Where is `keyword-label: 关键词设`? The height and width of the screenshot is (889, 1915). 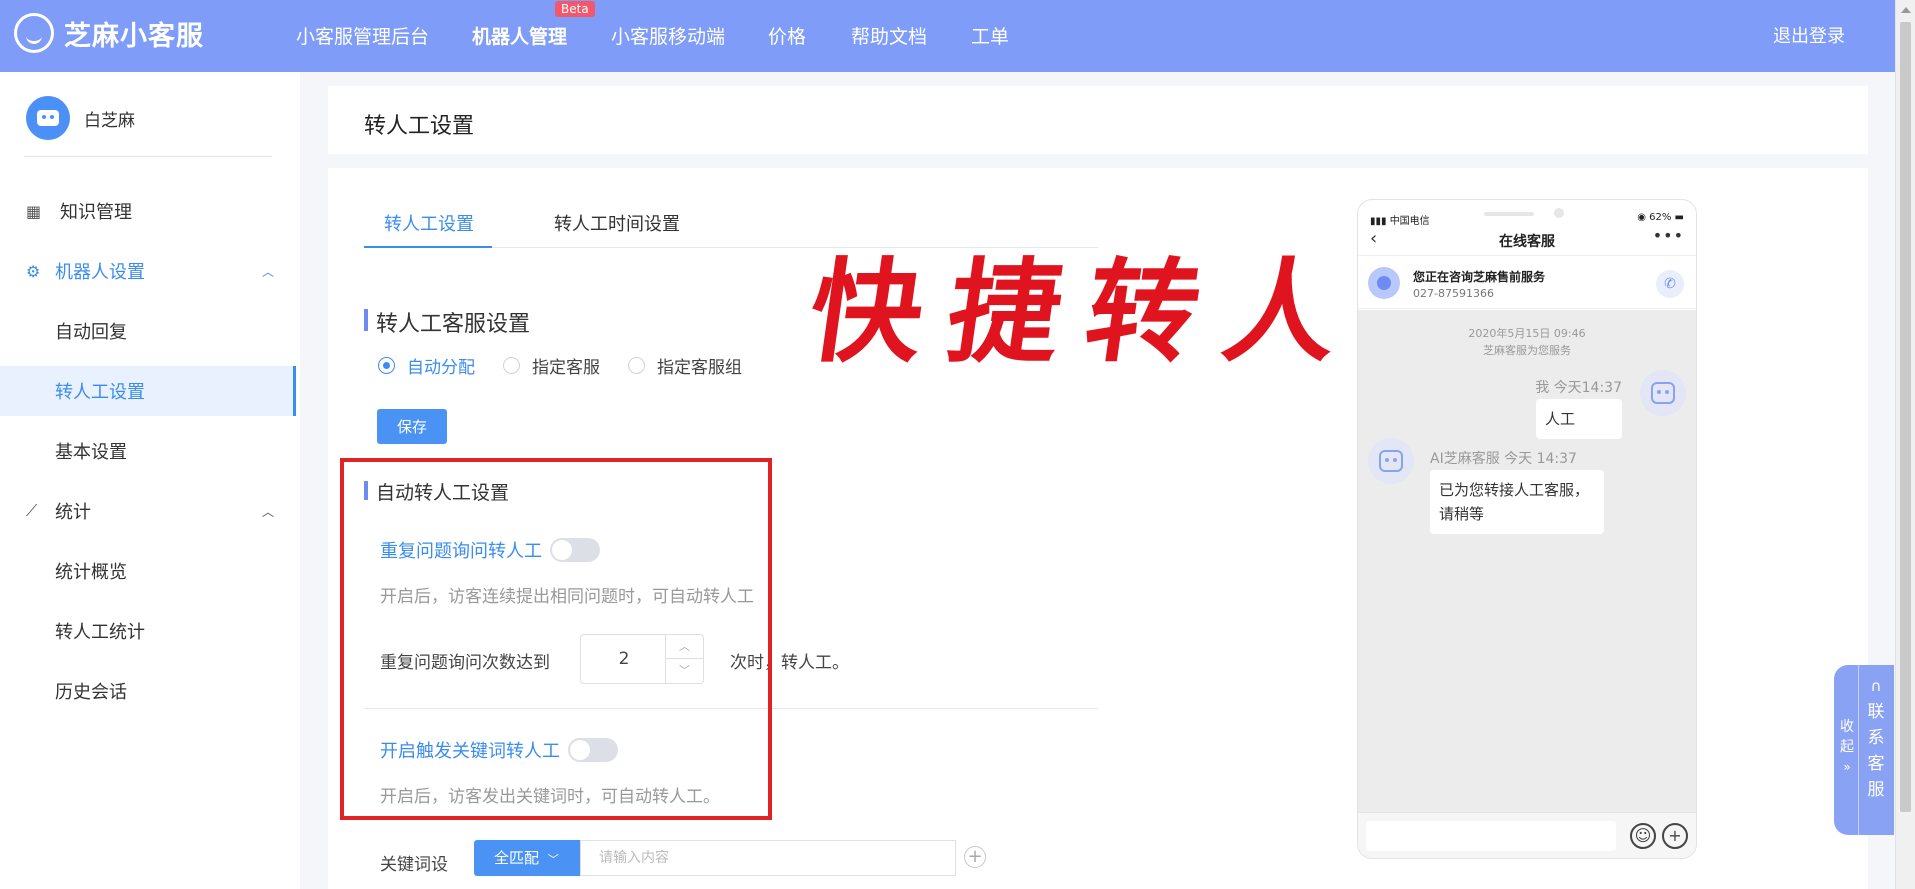 keyword-label: 关键词设 is located at coordinates (414, 865).